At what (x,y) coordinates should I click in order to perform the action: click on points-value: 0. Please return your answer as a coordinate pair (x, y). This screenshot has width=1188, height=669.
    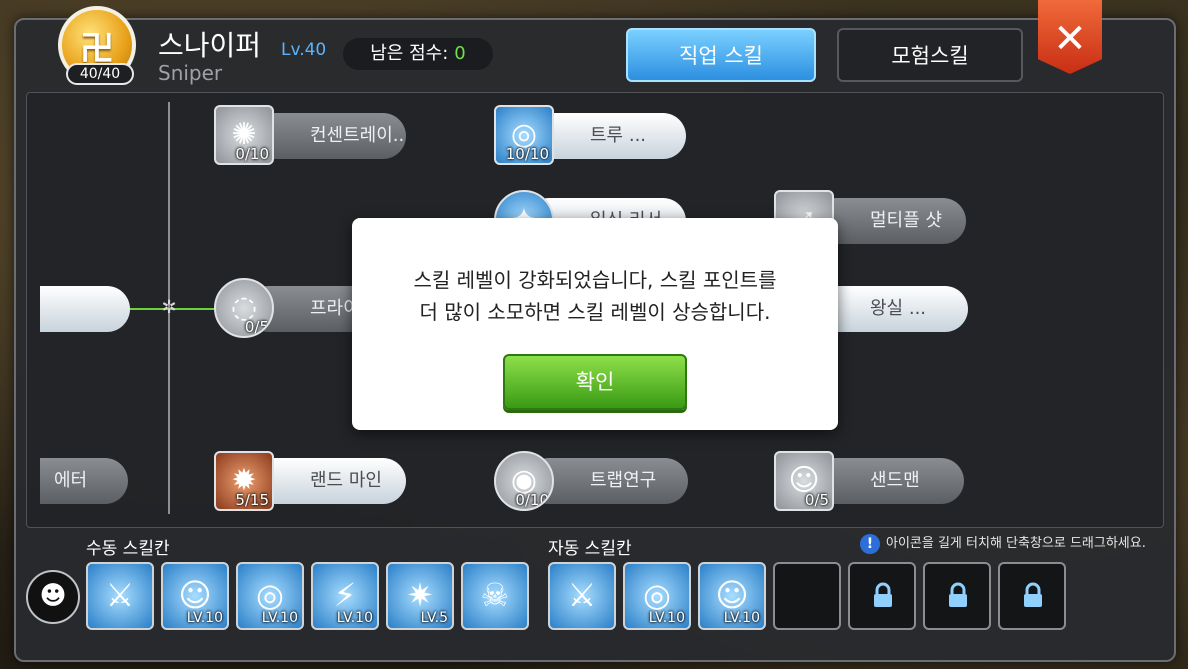
    Looking at the image, I should click on (460, 53).